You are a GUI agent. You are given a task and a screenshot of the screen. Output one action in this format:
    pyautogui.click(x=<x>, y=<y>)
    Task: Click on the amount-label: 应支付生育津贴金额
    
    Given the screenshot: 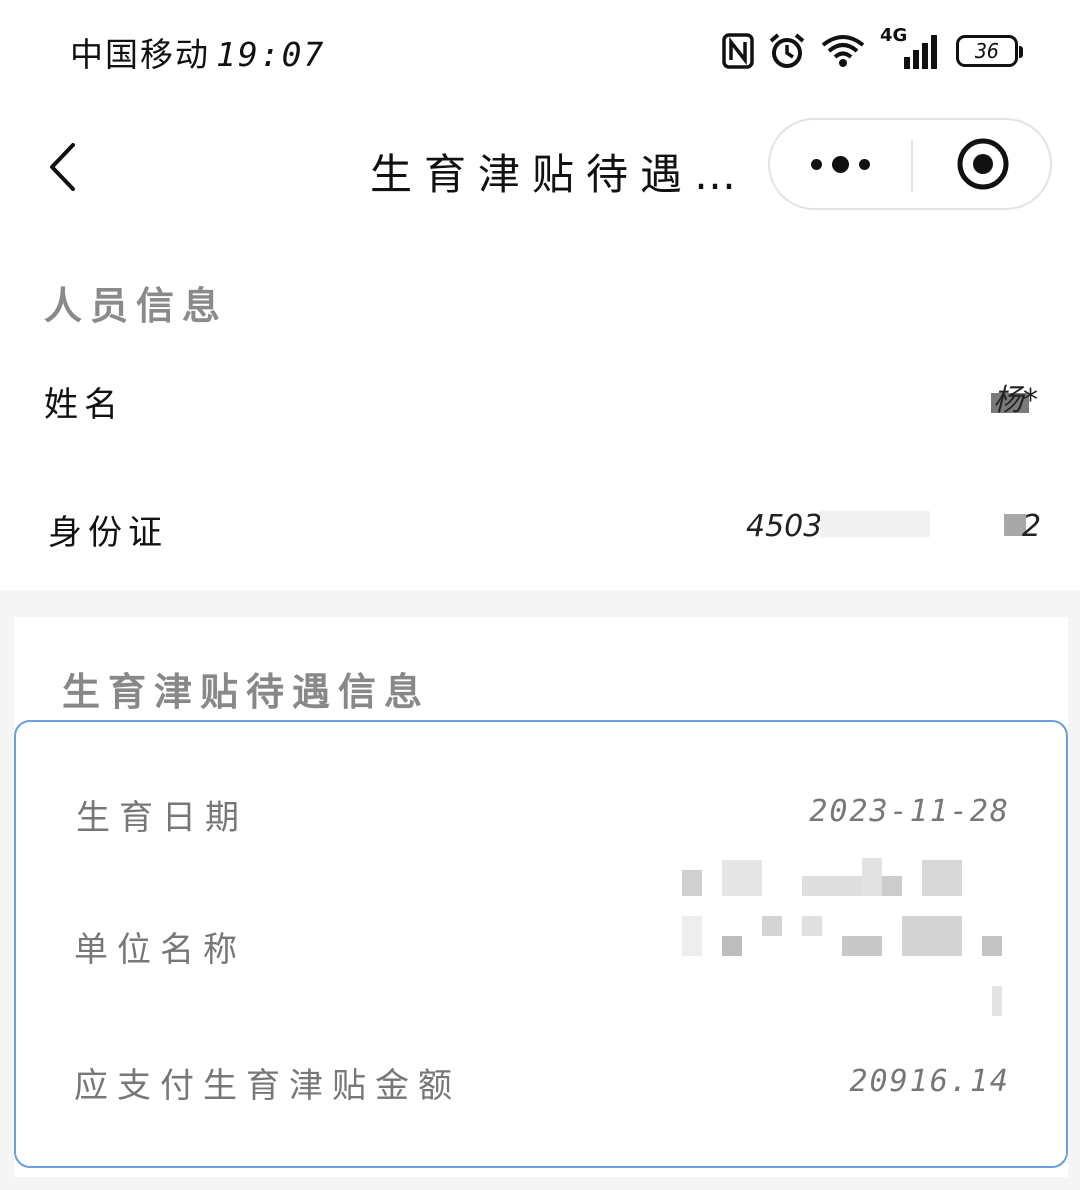 What is the action you would take?
    pyautogui.click(x=267, y=1086)
    